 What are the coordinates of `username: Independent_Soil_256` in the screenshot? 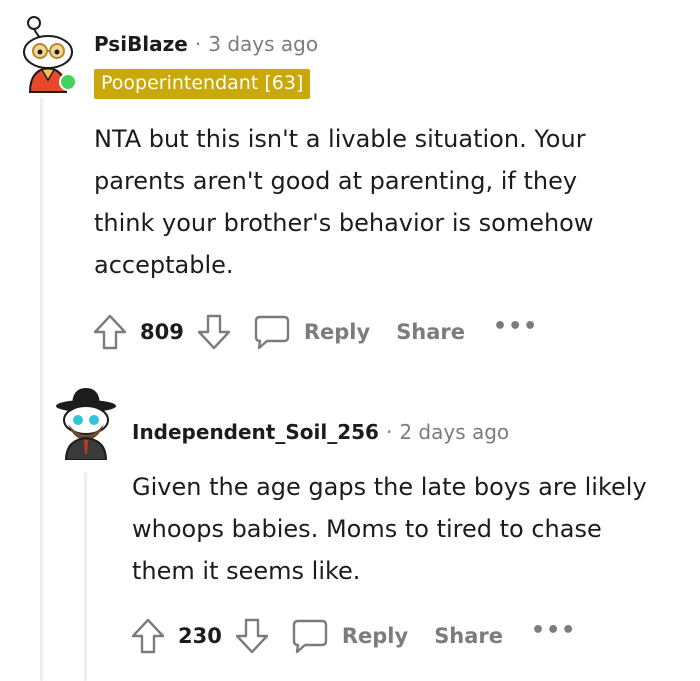 It's located at (255, 432).